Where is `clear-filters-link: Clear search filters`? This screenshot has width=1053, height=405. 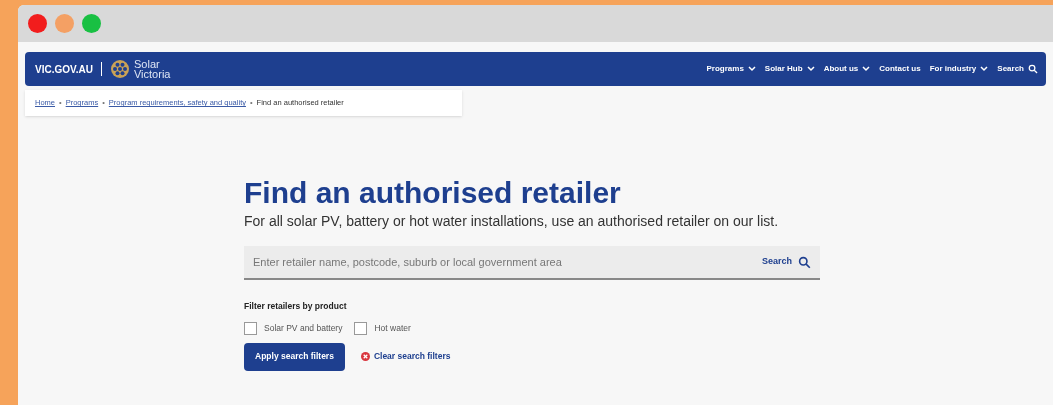 clear-filters-link: Clear search filters is located at coordinates (405, 357).